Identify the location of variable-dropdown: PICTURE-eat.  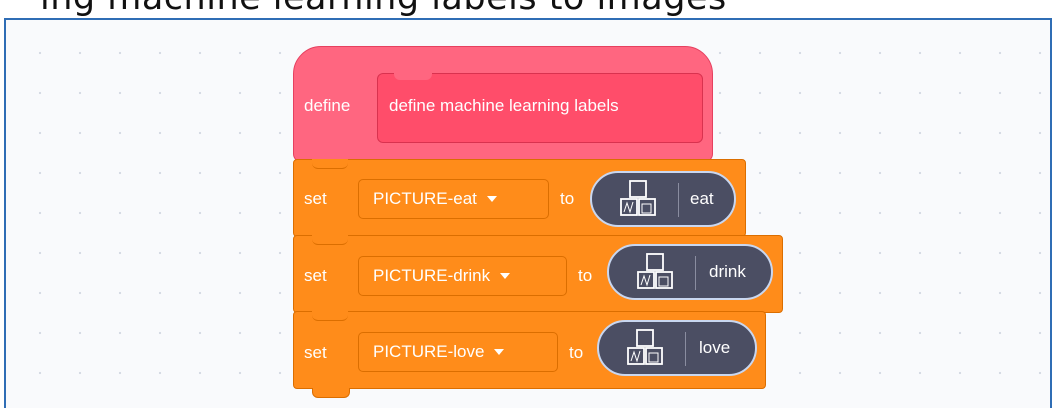
(453, 199).